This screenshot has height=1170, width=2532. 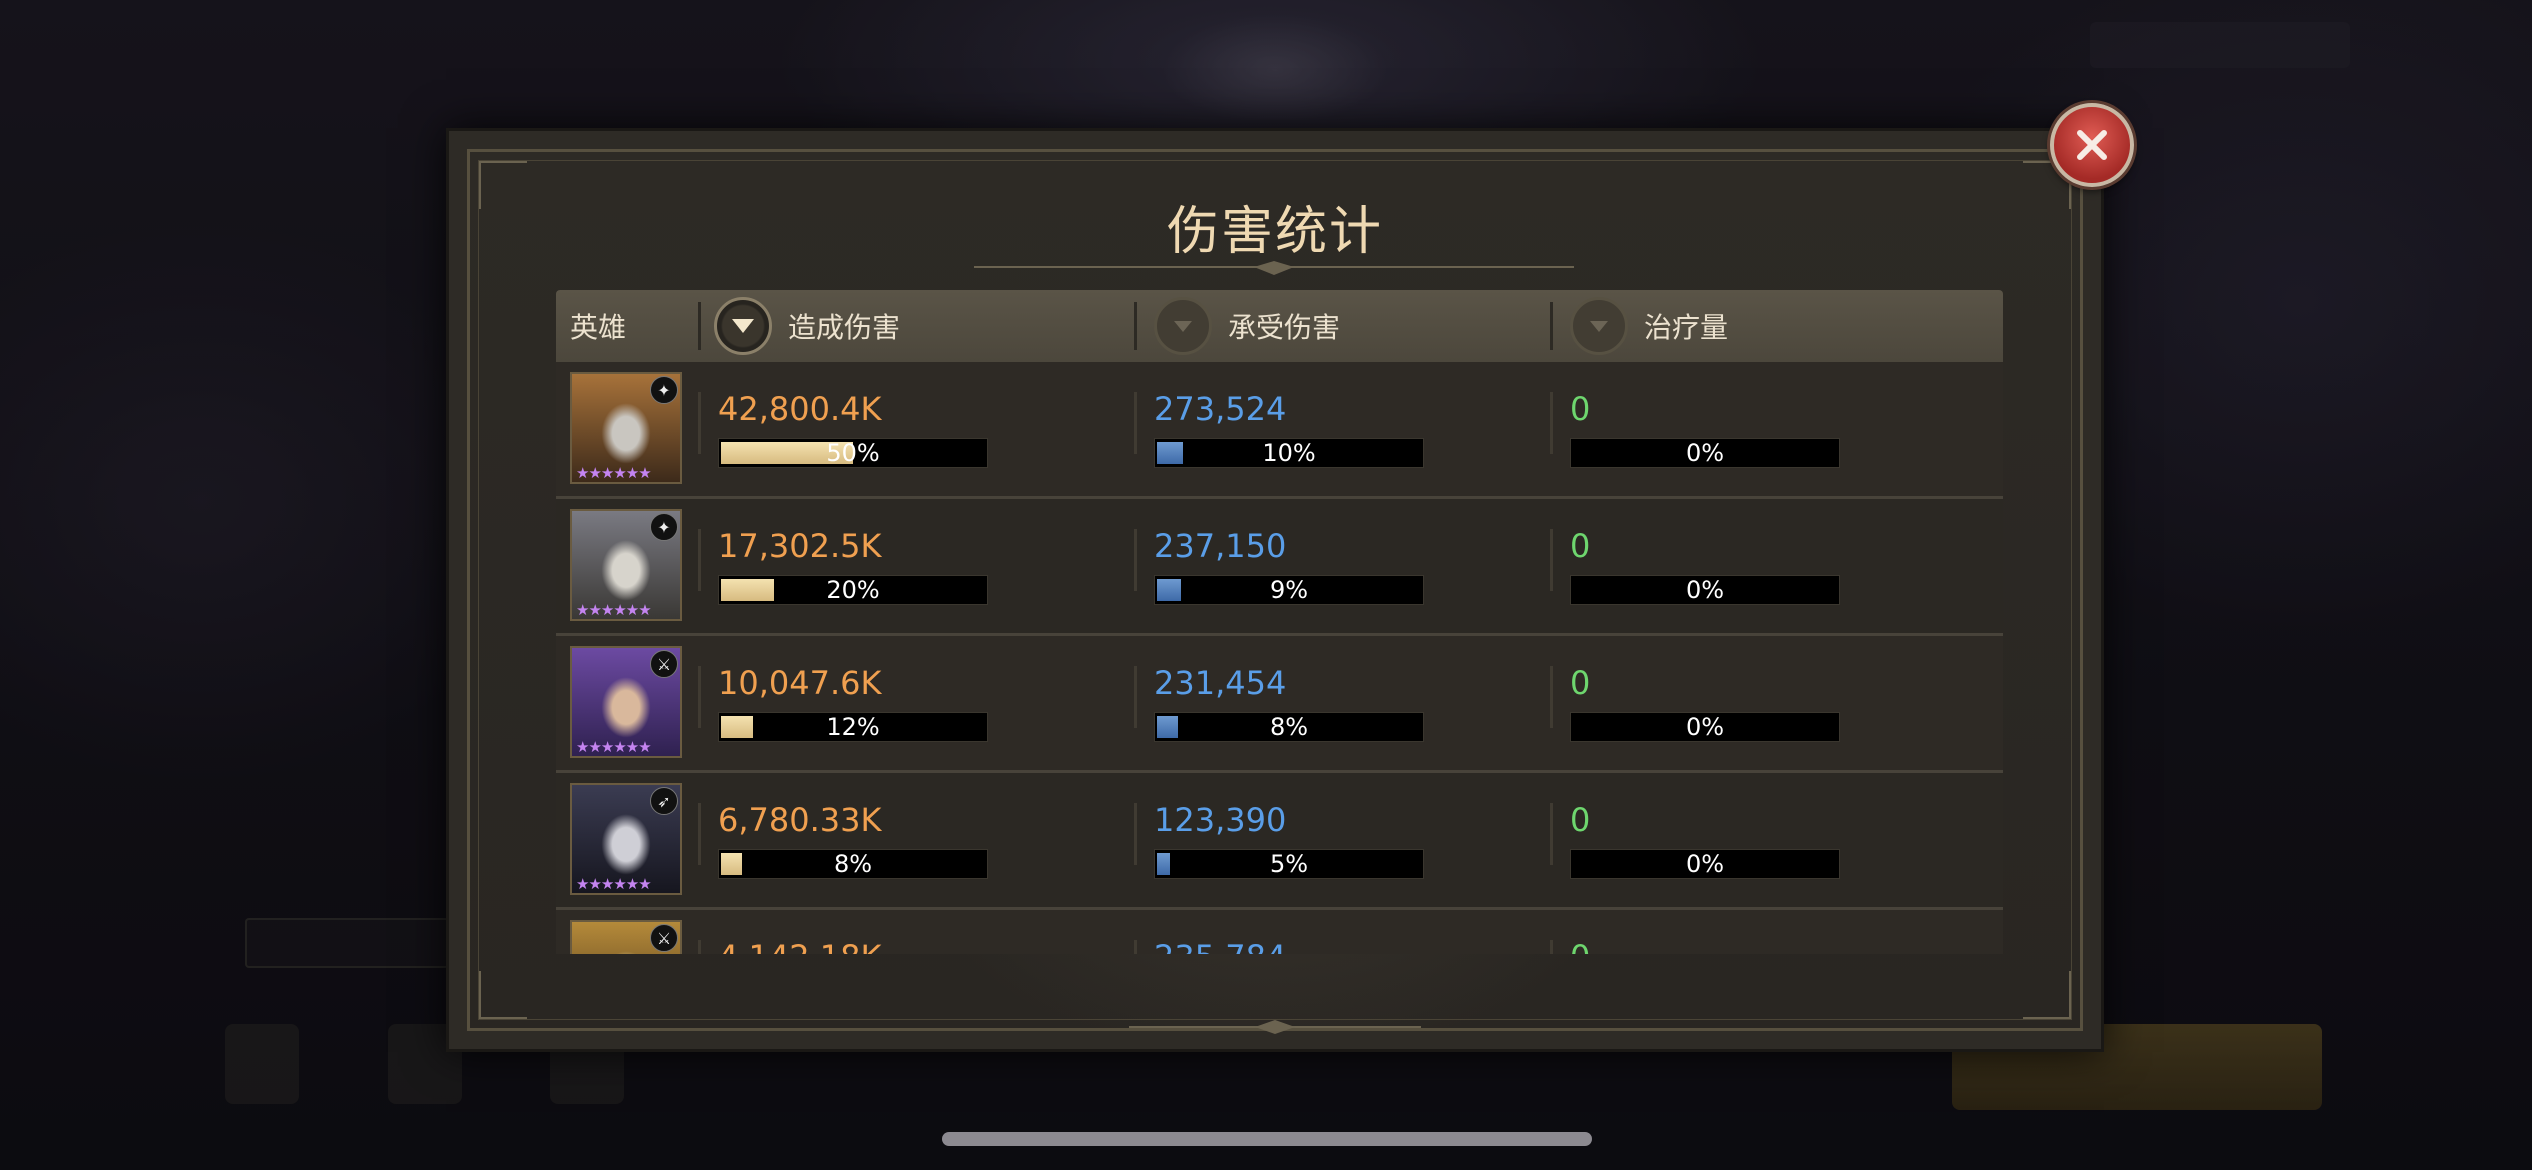 I want to click on damage-dealt-value: 4,142.18K, so click(x=799, y=946).